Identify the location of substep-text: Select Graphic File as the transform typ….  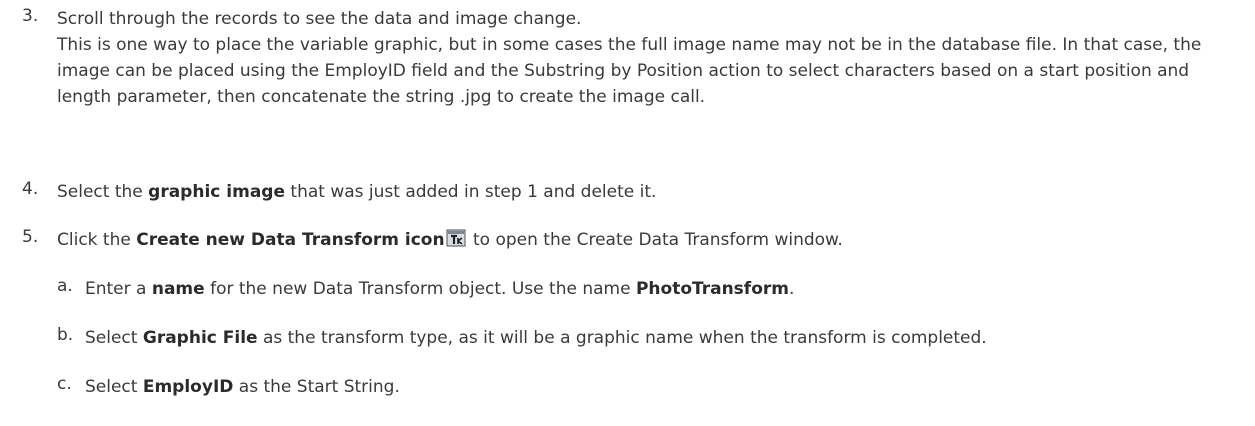
(666, 338).